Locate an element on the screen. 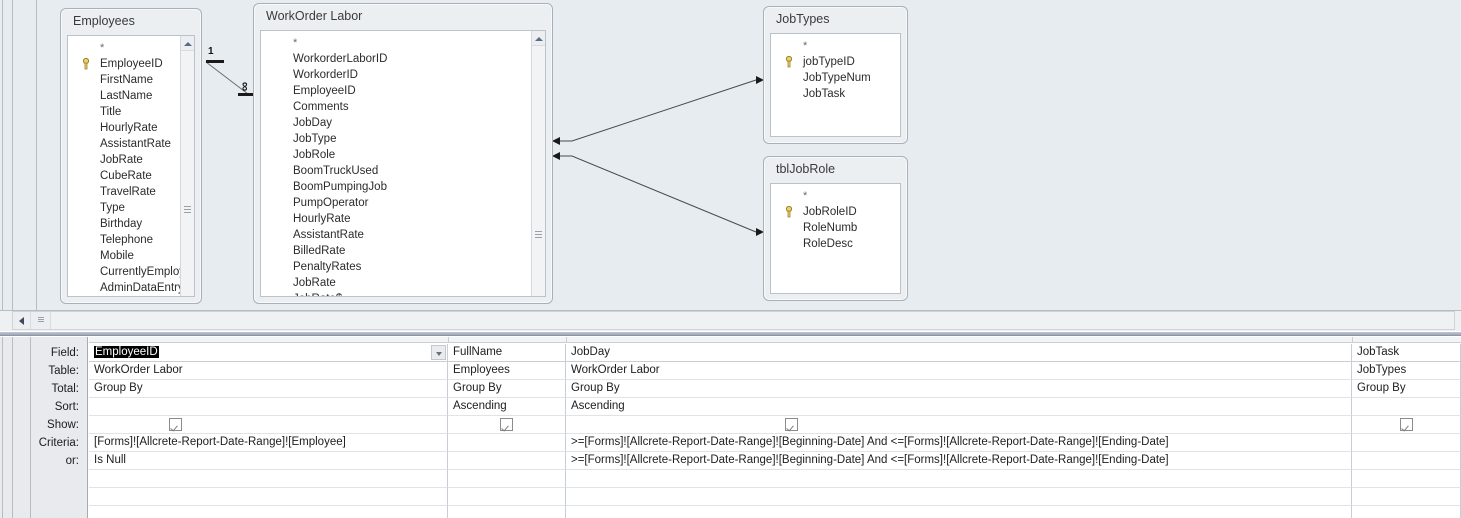 This screenshot has height=518, width=1461. field-row: BoomPumpingJob is located at coordinates (396, 187).